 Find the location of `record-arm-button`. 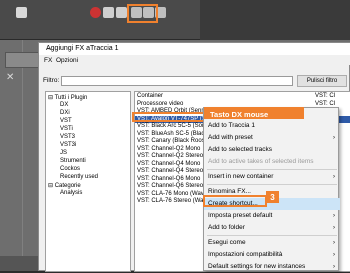

record-arm-button is located at coordinates (95, 12).